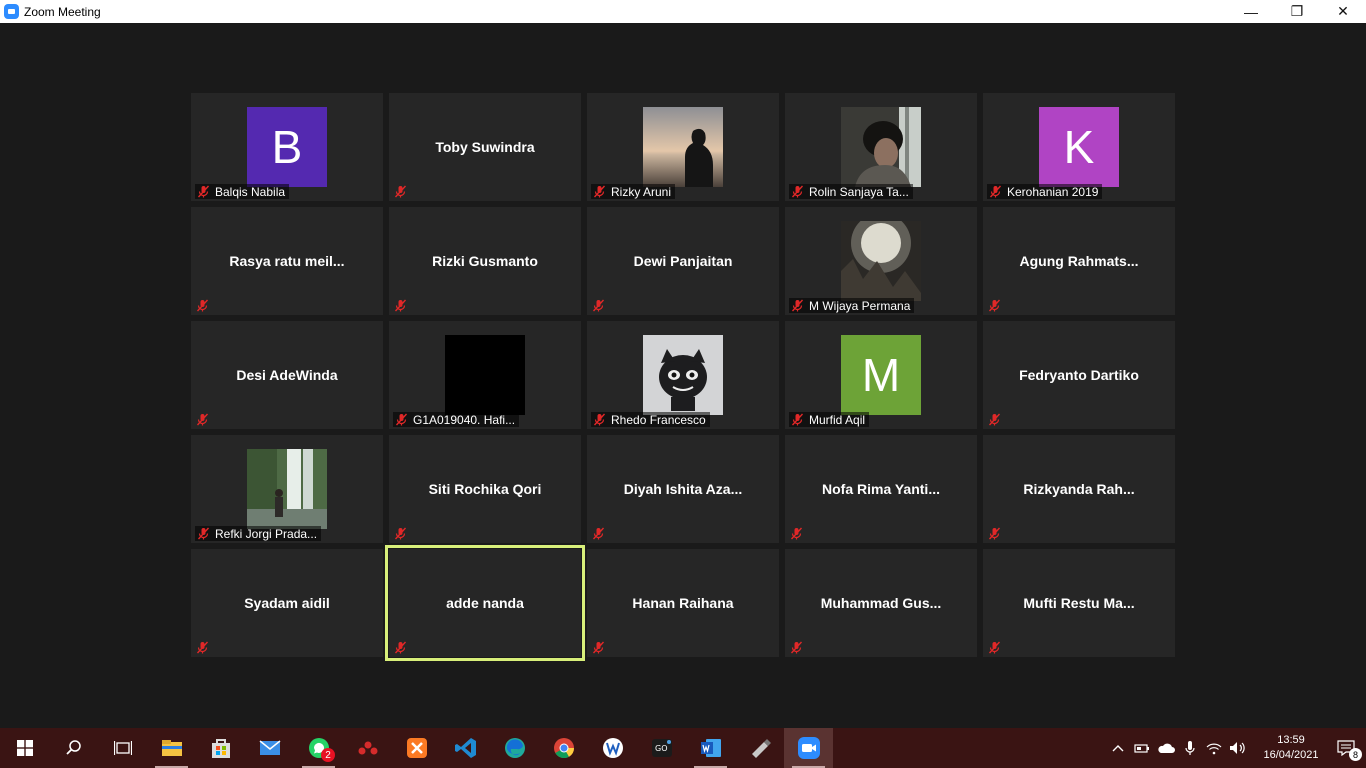 This screenshot has height=768, width=1366. I want to click on search-icon, so click(73, 747).